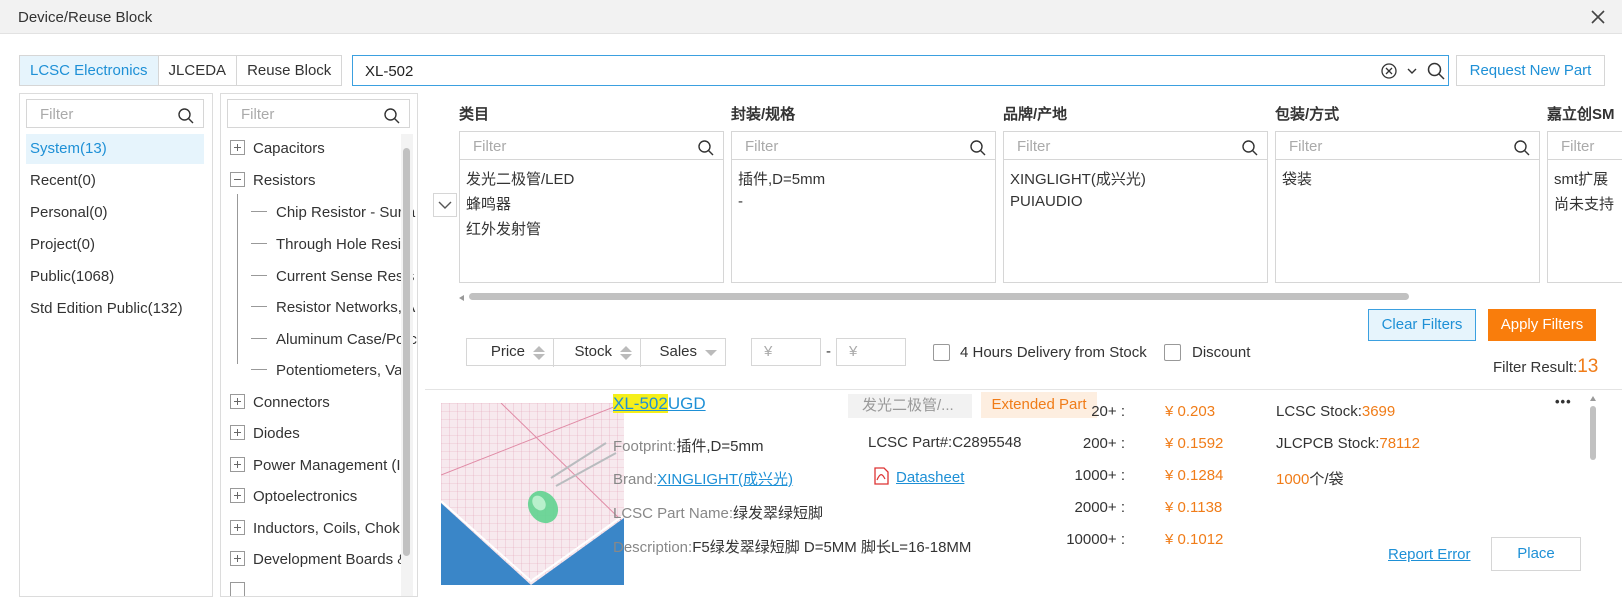 This screenshot has width=1622, height=597. I want to click on report-error-link: Report Error, so click(1429, 554).